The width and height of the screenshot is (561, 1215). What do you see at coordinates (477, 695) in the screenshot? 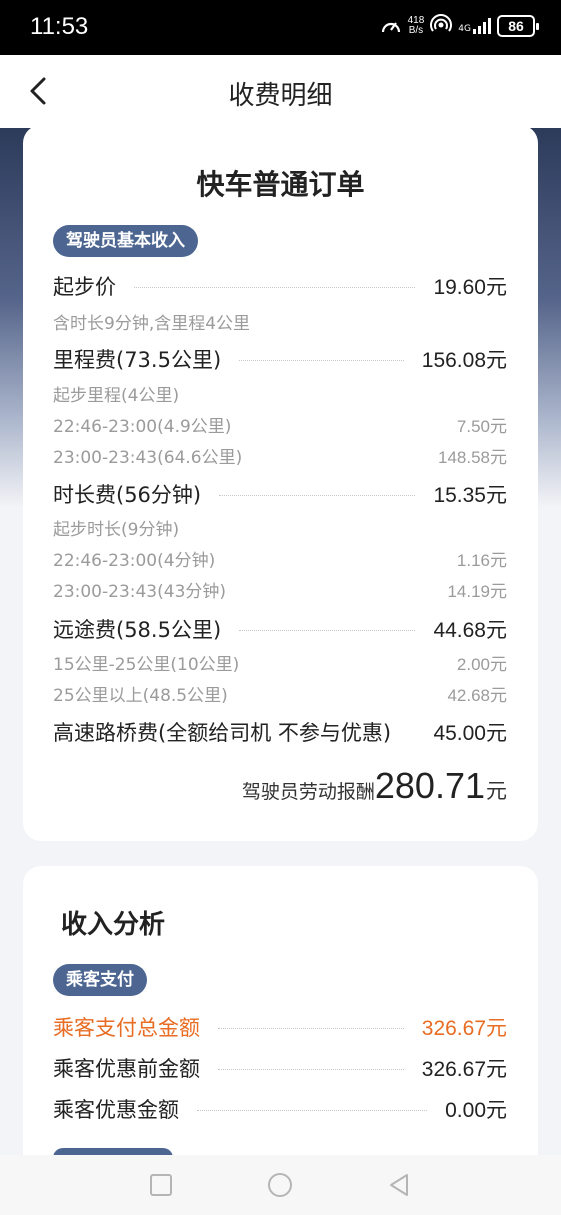
I see `fare-subitem-value: 42.68元` at bounding box center [477, 695].